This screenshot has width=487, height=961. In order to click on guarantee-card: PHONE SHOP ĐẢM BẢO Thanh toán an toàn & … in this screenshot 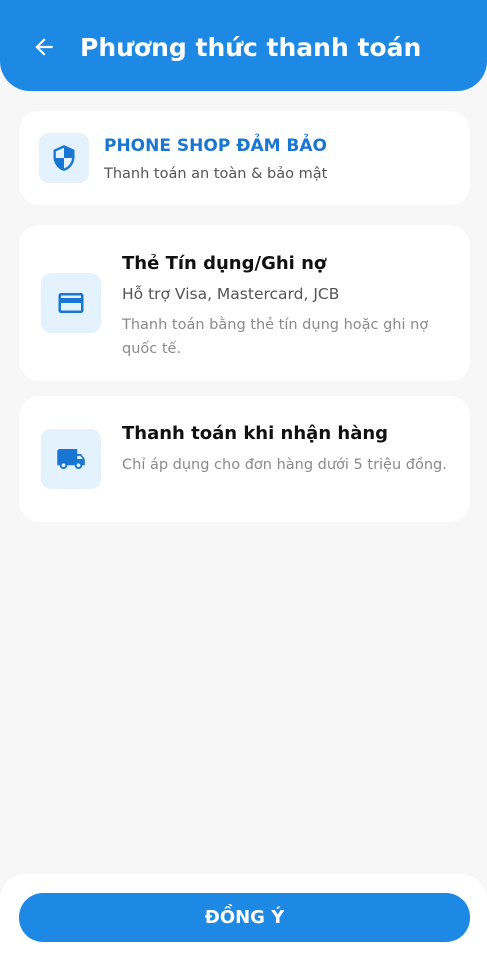, I will do `click(244, 158)`.